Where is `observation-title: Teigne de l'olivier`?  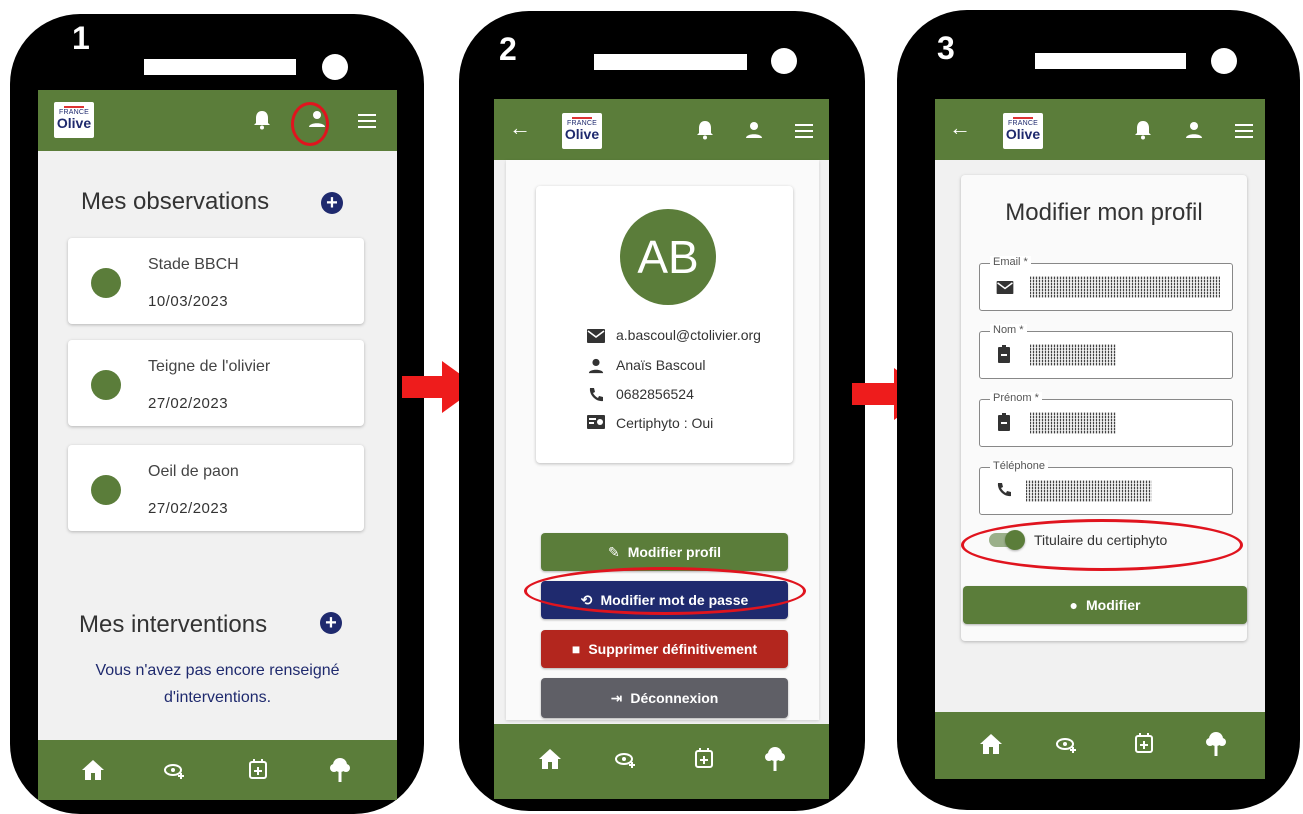
observation-title: Teigne de l'olivier is located at coordinates (209, 366).